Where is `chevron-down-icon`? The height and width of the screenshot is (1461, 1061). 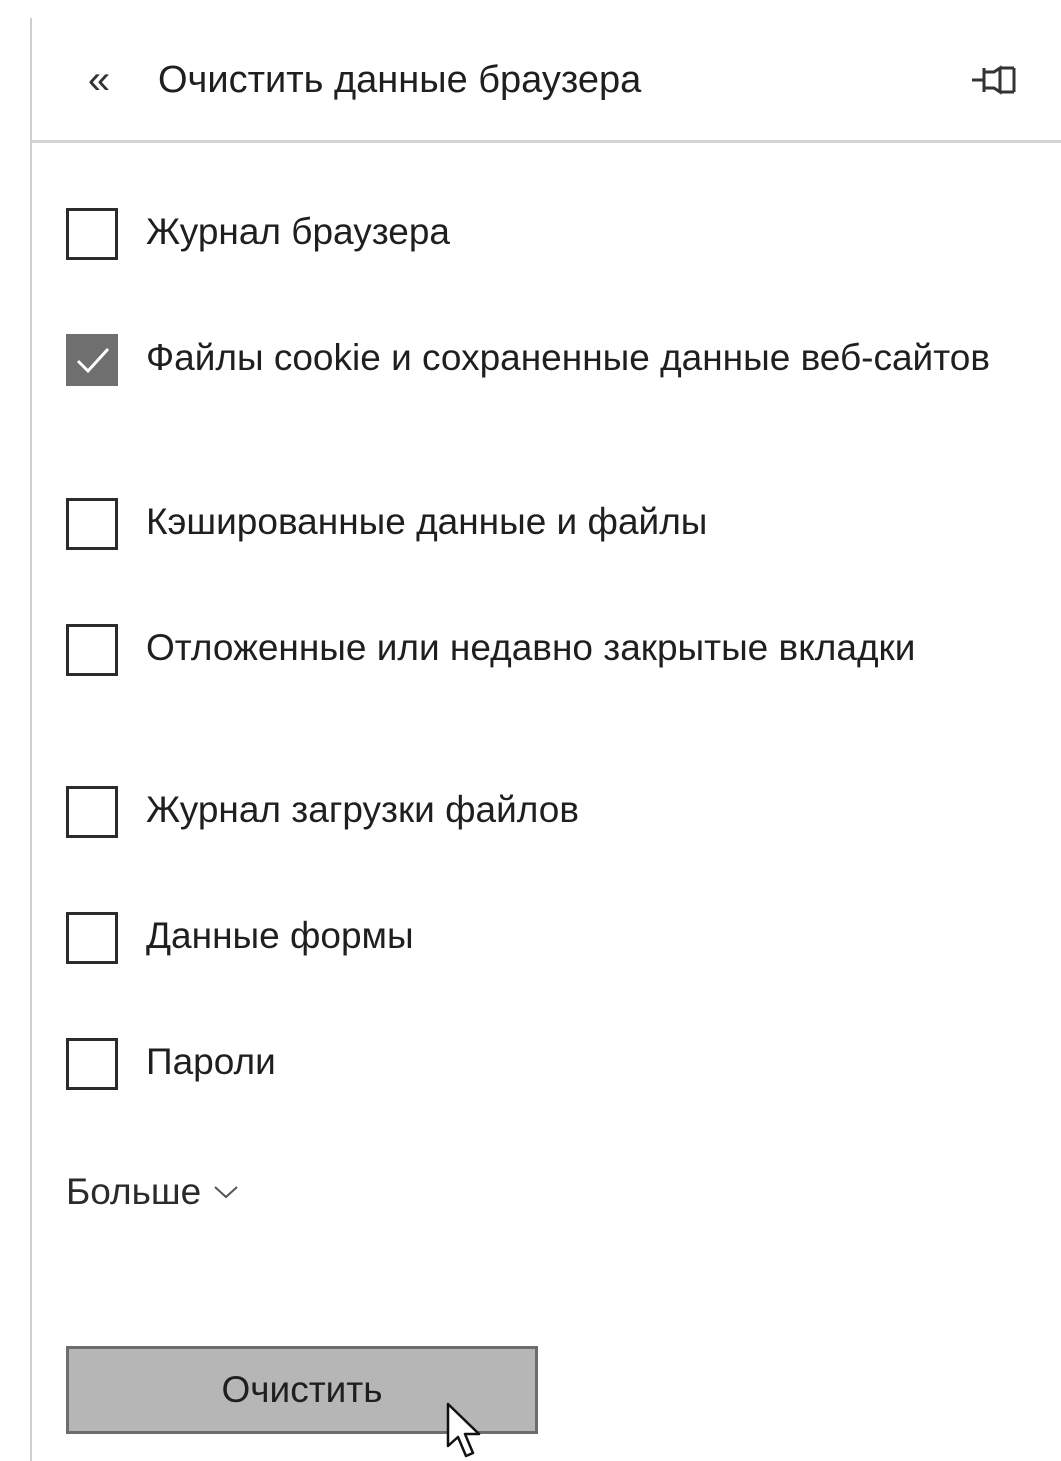 chevron-down-icon is located at coordinates (226, 1192).